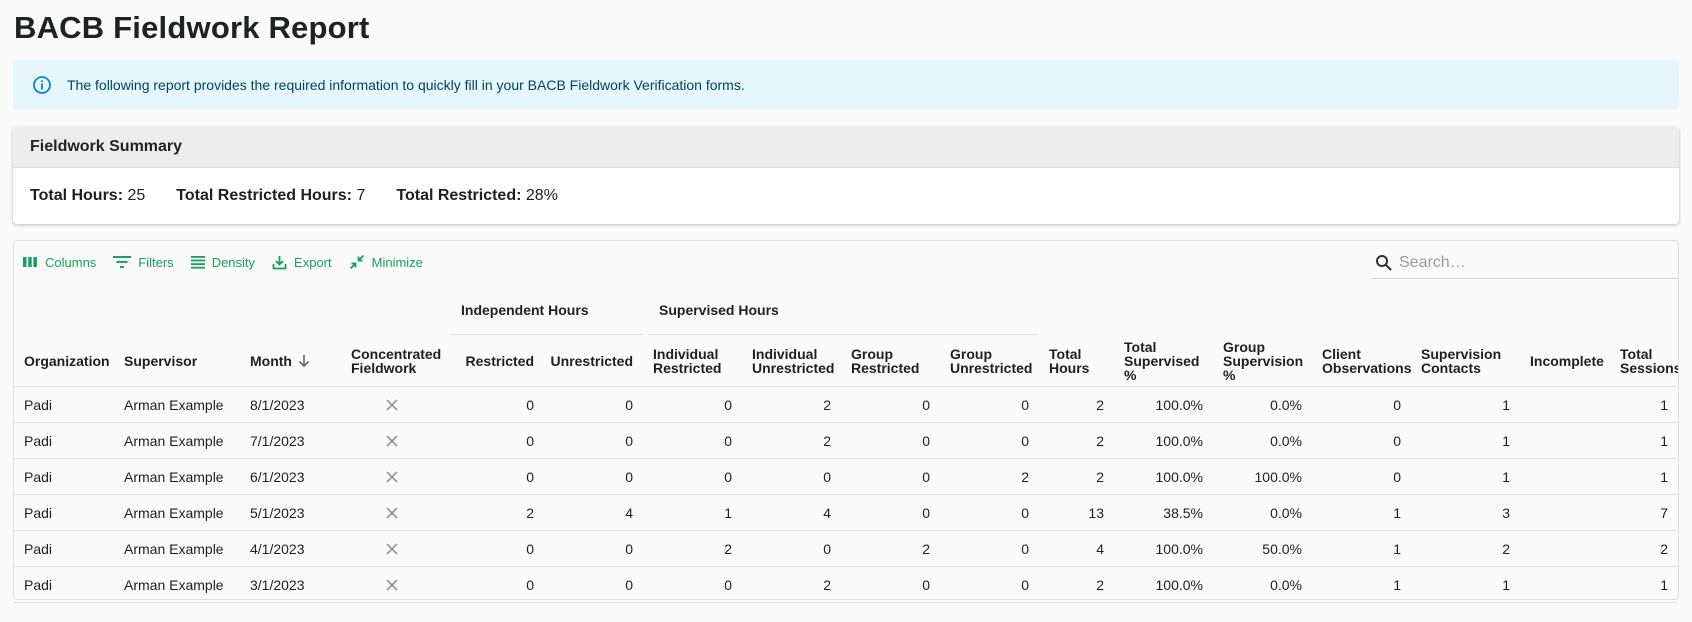 The height and width of the screenshot is (622, 1692). I want to click on col-header-month-label: Month, so click(271, 361).